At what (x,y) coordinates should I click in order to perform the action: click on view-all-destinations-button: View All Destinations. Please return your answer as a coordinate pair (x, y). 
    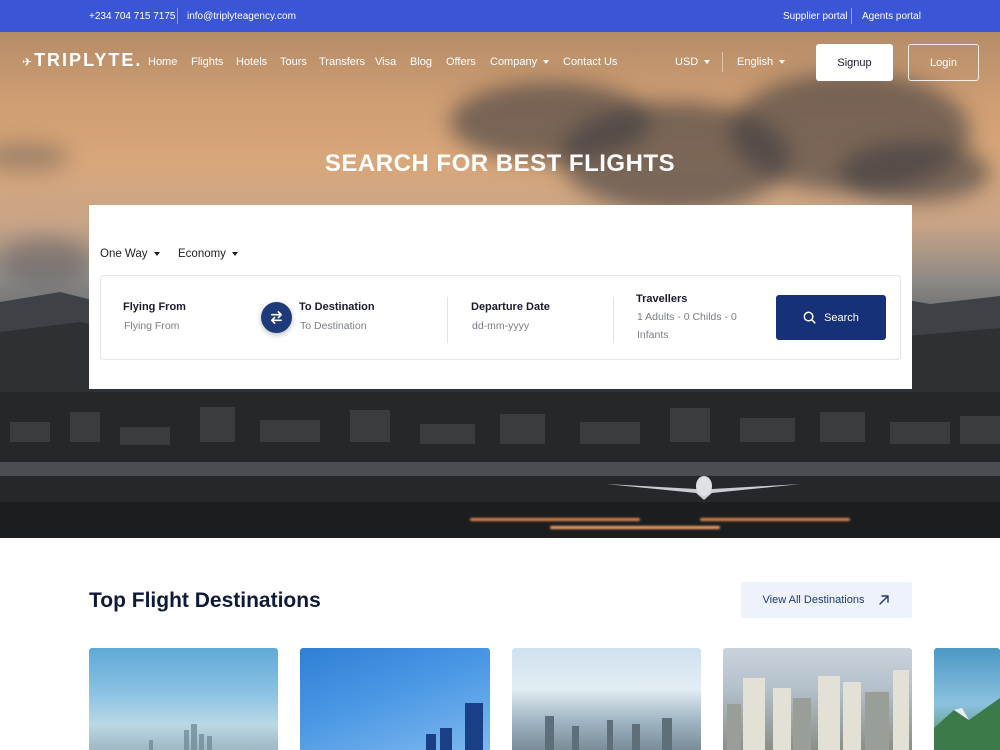
    Looking at the image, I should click on (826, 600).